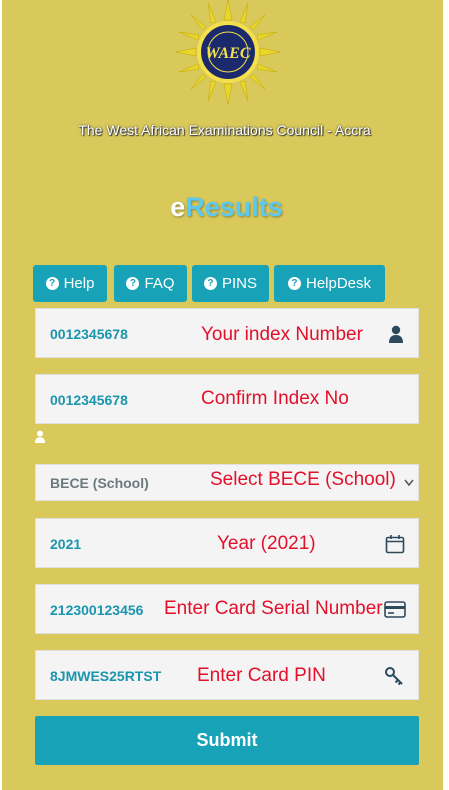 Image resolution: width=449 pixels, height=790 pixels. I want to click on confirm-index-annotation: Confirm Index No, so click(275, 398).